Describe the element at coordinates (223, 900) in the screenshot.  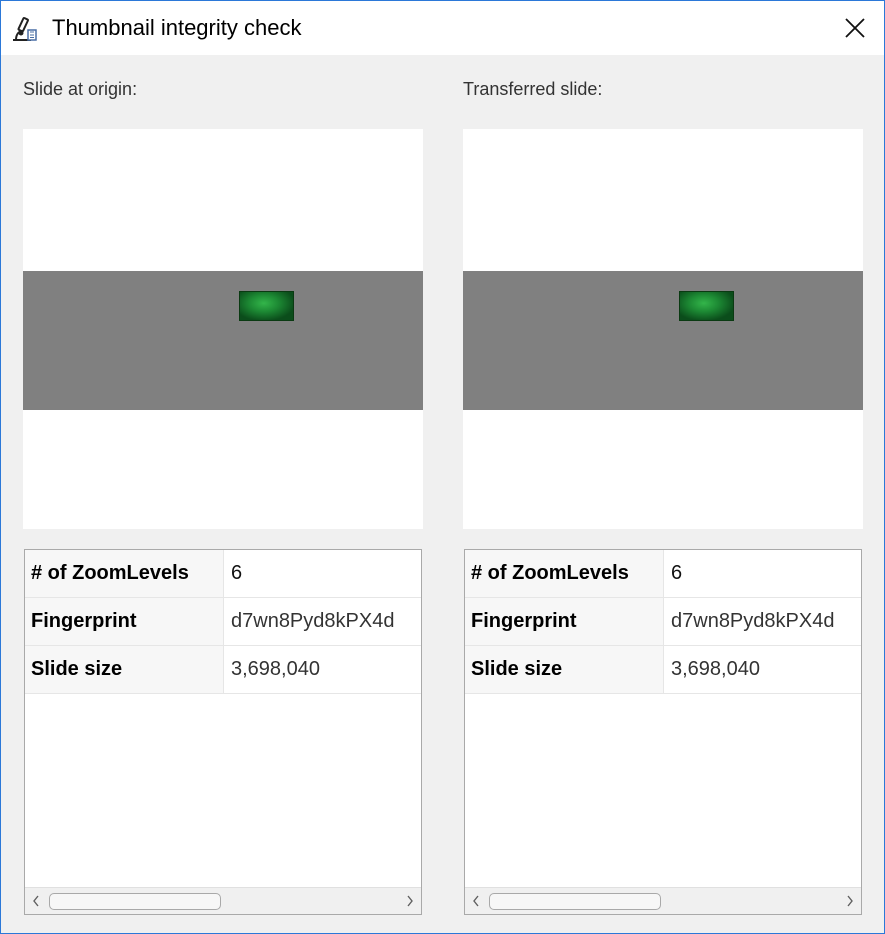
I see `origin-horizontal-scrollbar` at that location.